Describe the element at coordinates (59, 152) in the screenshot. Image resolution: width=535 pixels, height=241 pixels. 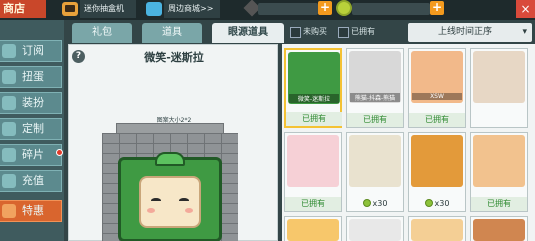
I see `notification-dot` at that location.